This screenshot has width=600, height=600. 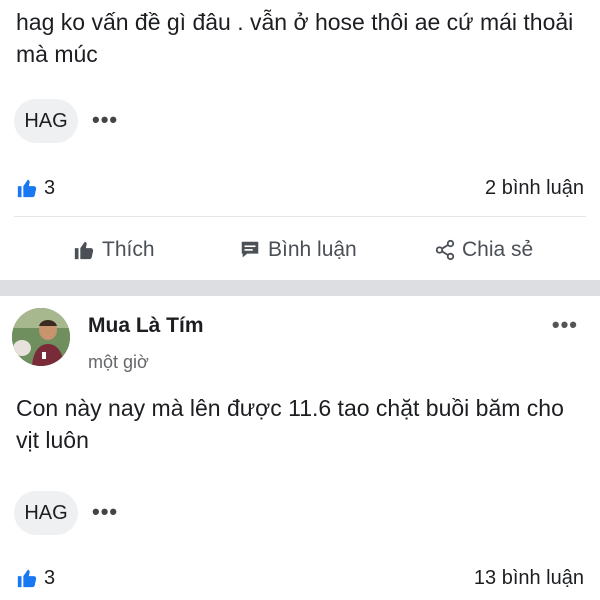 I want to click on share-button: Chia sẻ, so click(x=483, y=250).